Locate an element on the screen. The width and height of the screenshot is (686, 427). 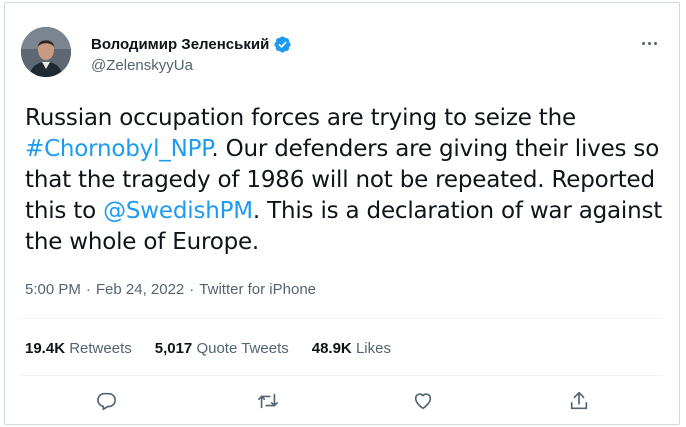
likes-count: 48.9K is located at coordinates (331, 348).